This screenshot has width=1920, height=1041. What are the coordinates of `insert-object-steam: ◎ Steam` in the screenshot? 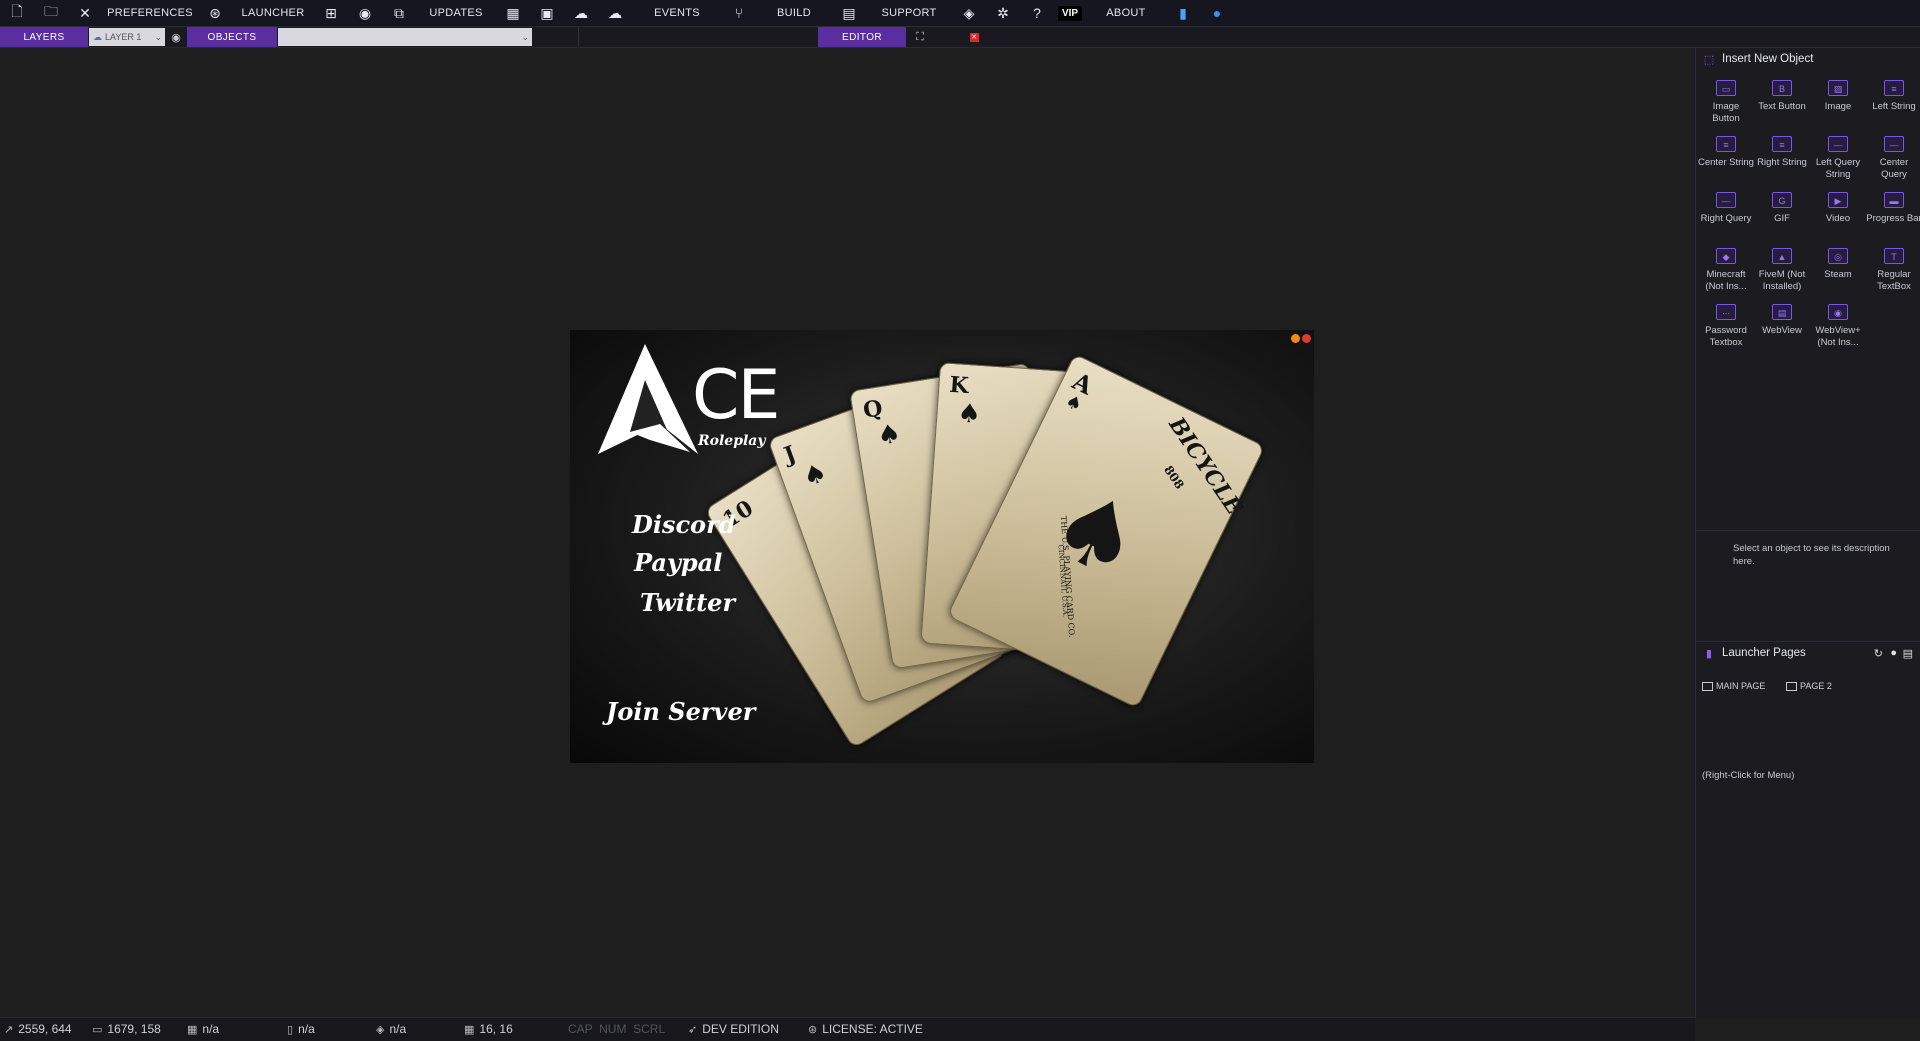 It's located at (1838, 274).